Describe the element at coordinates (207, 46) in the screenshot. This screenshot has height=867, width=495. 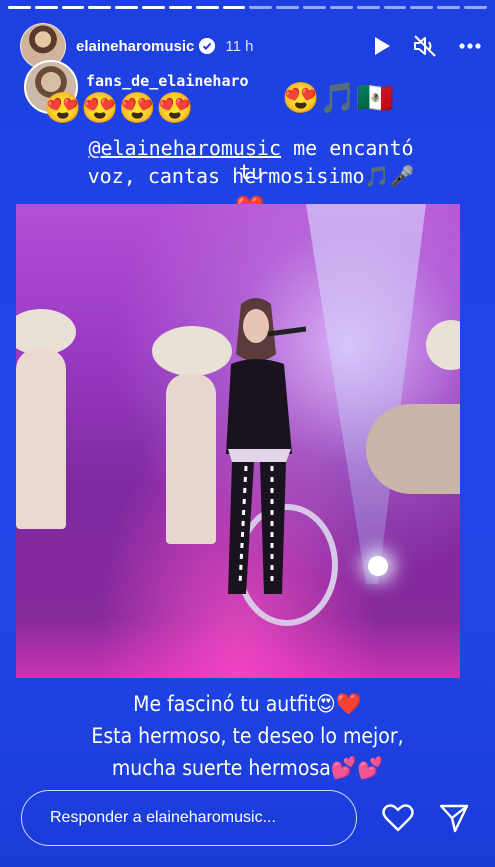
I see `verified-badge-icon` at that location.